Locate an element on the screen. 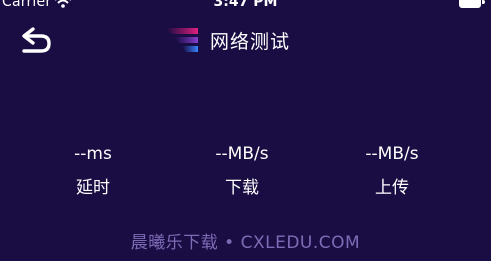 The height and width of the screenshot is (261, 491). download-metric: --MB/s 下载 is located at coordinates (242, 171).